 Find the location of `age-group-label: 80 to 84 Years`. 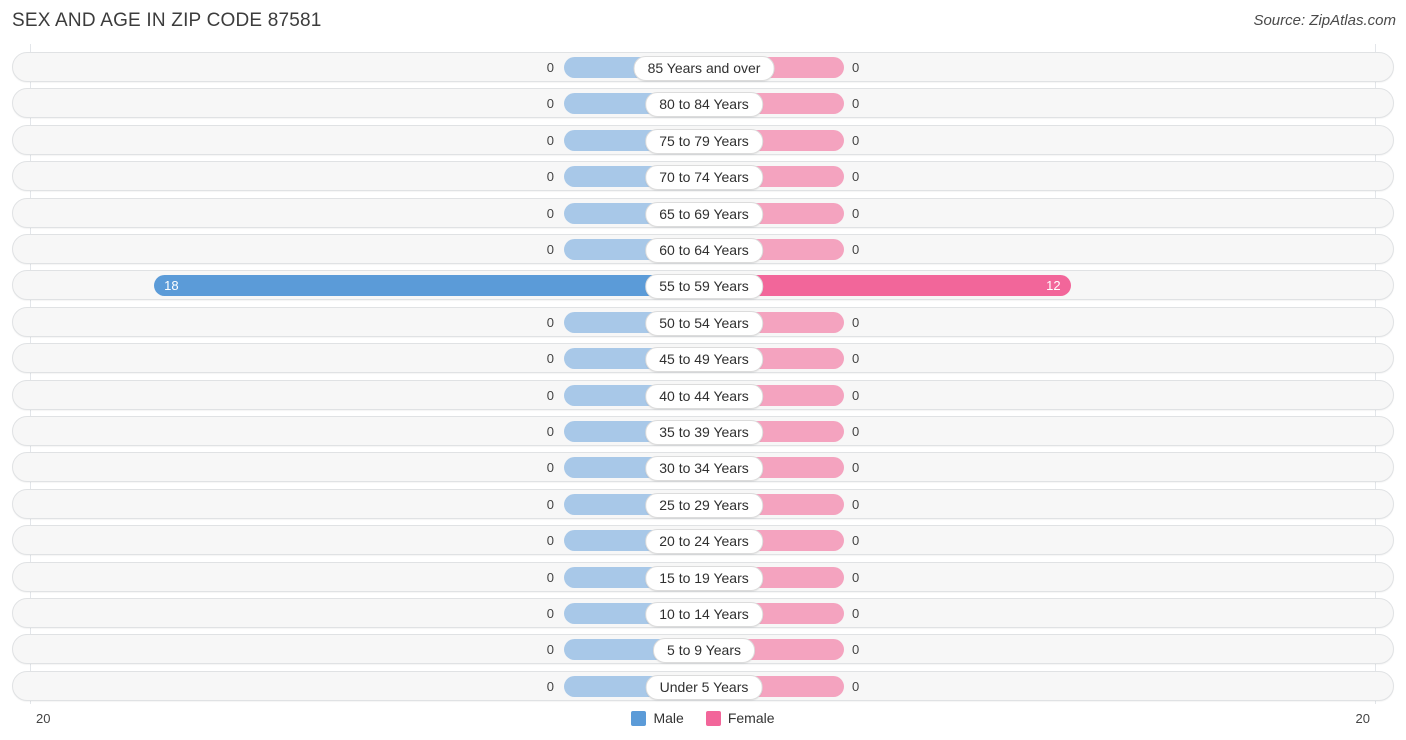

age-group-label: 80 to 84 Years is located at coordinates (704, 105).